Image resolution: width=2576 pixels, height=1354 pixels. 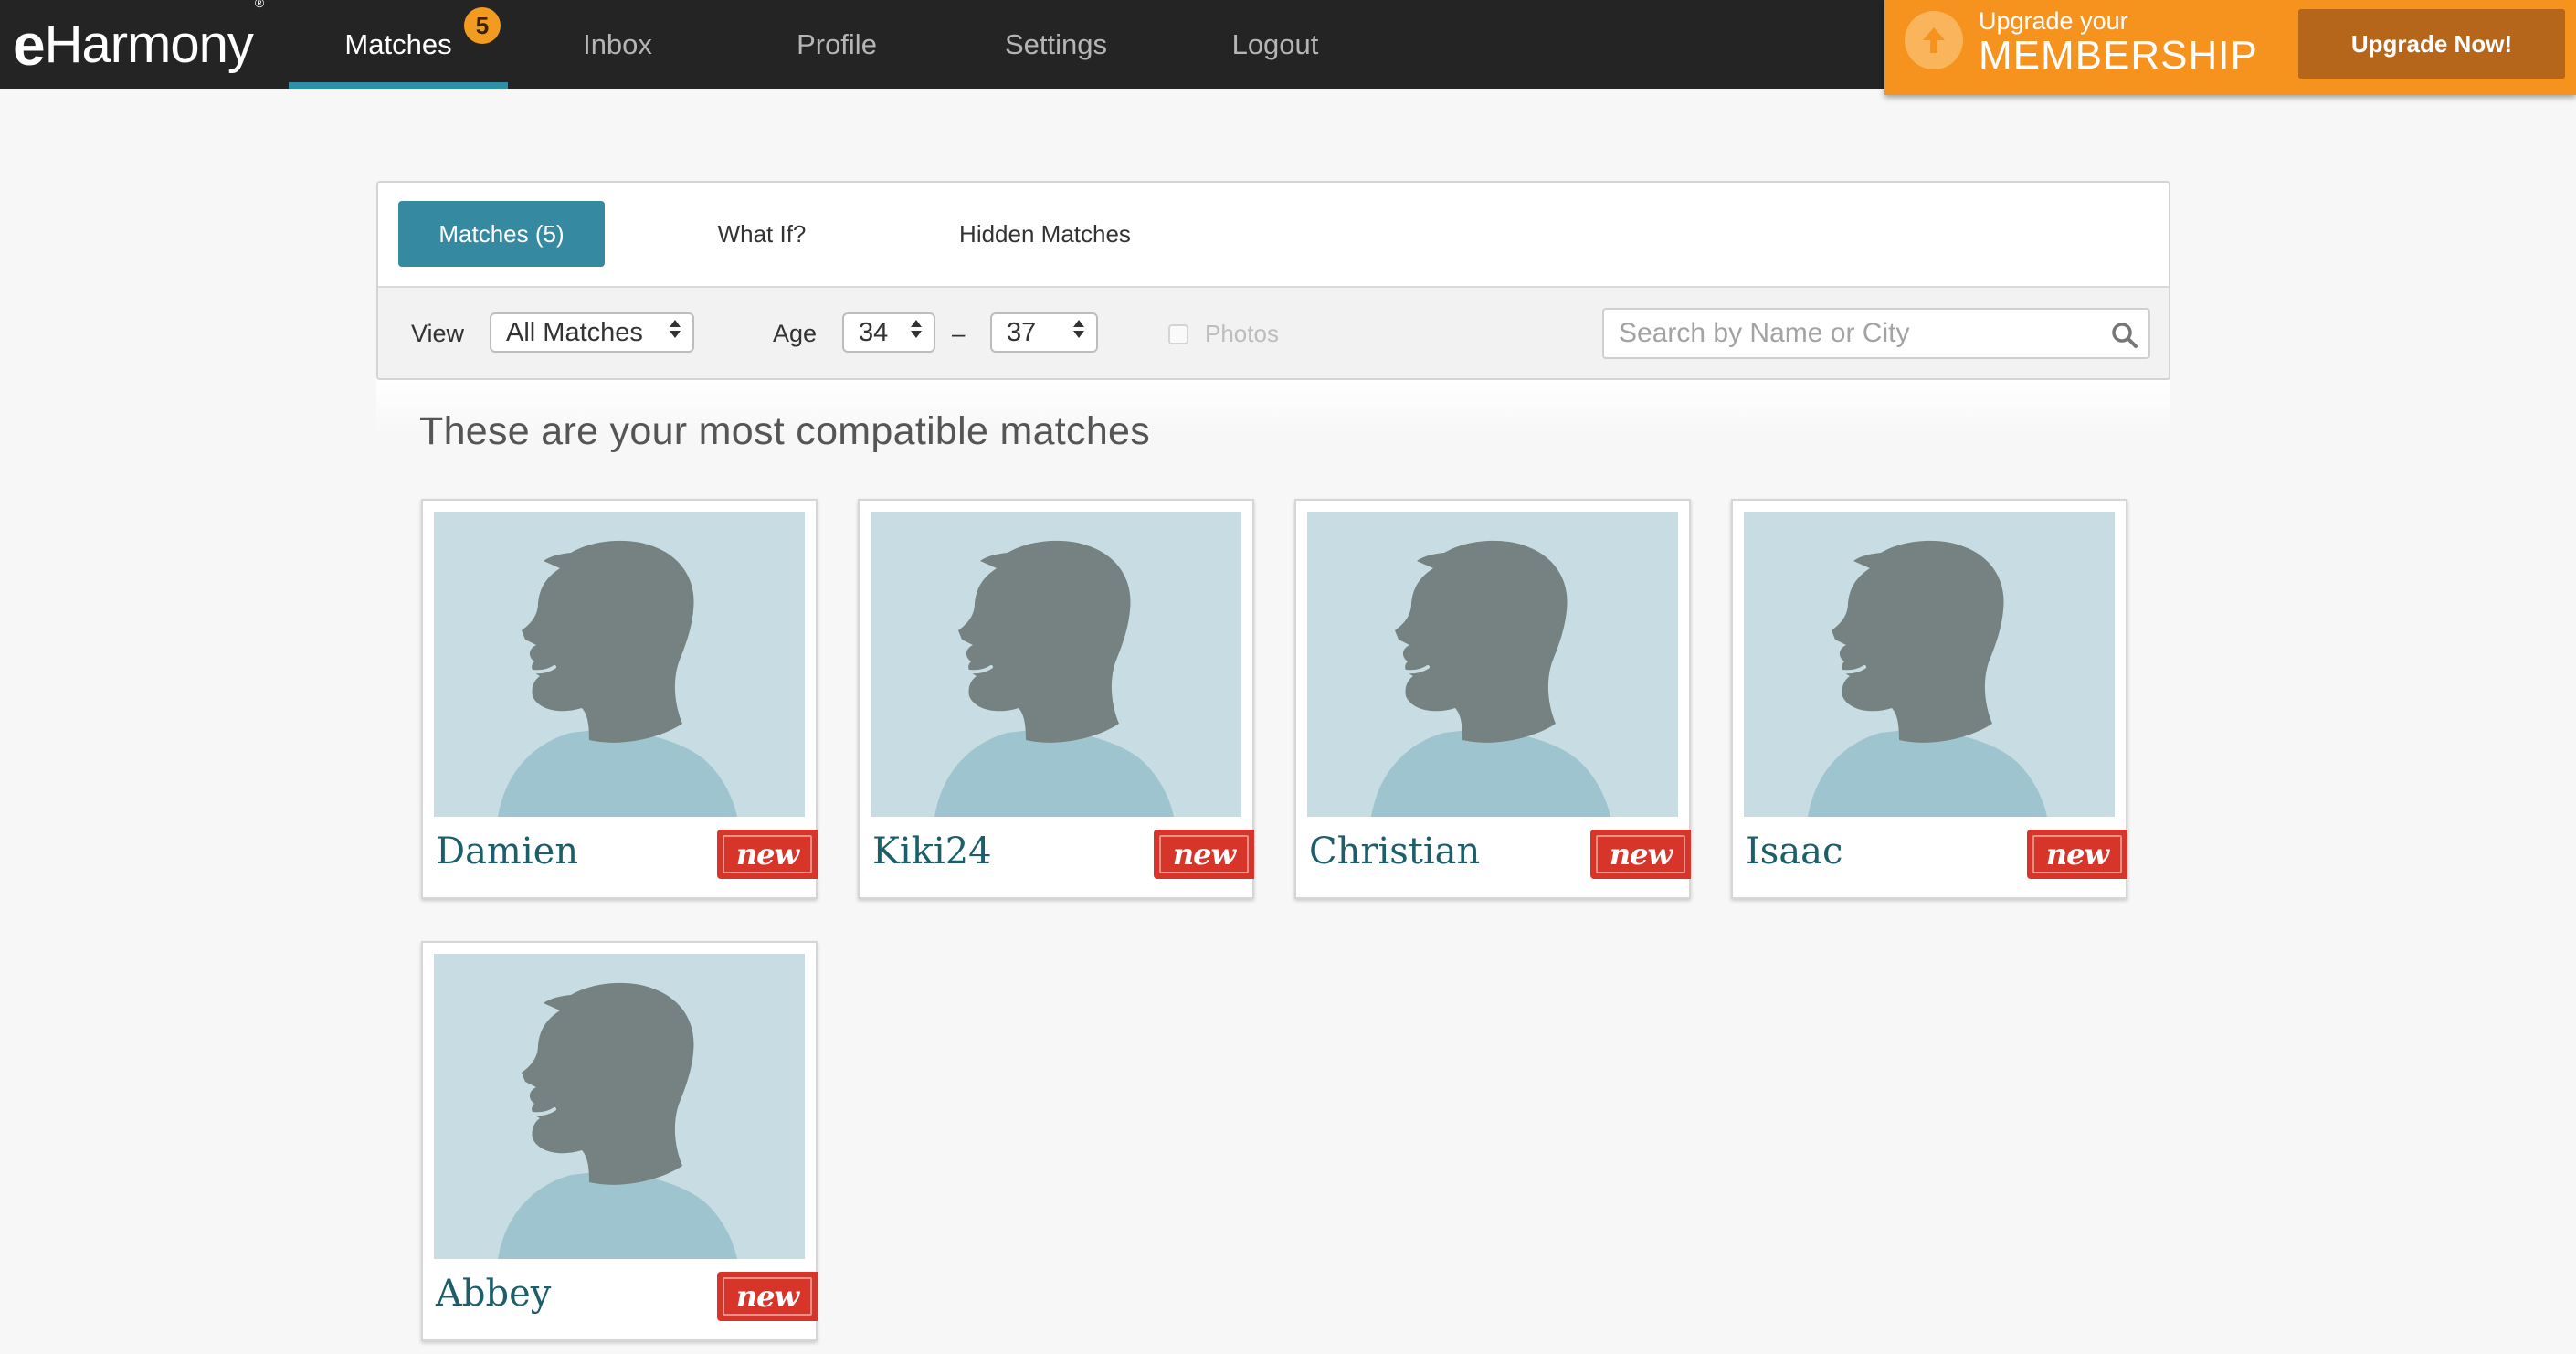 I want to click on arrow-up-circle-icon, so click(x=1934, y=40).